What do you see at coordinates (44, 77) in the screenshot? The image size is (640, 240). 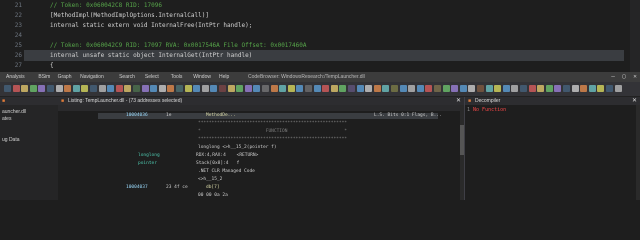 I see `menu-bsim: BSim` at bounding box center [44, 77].